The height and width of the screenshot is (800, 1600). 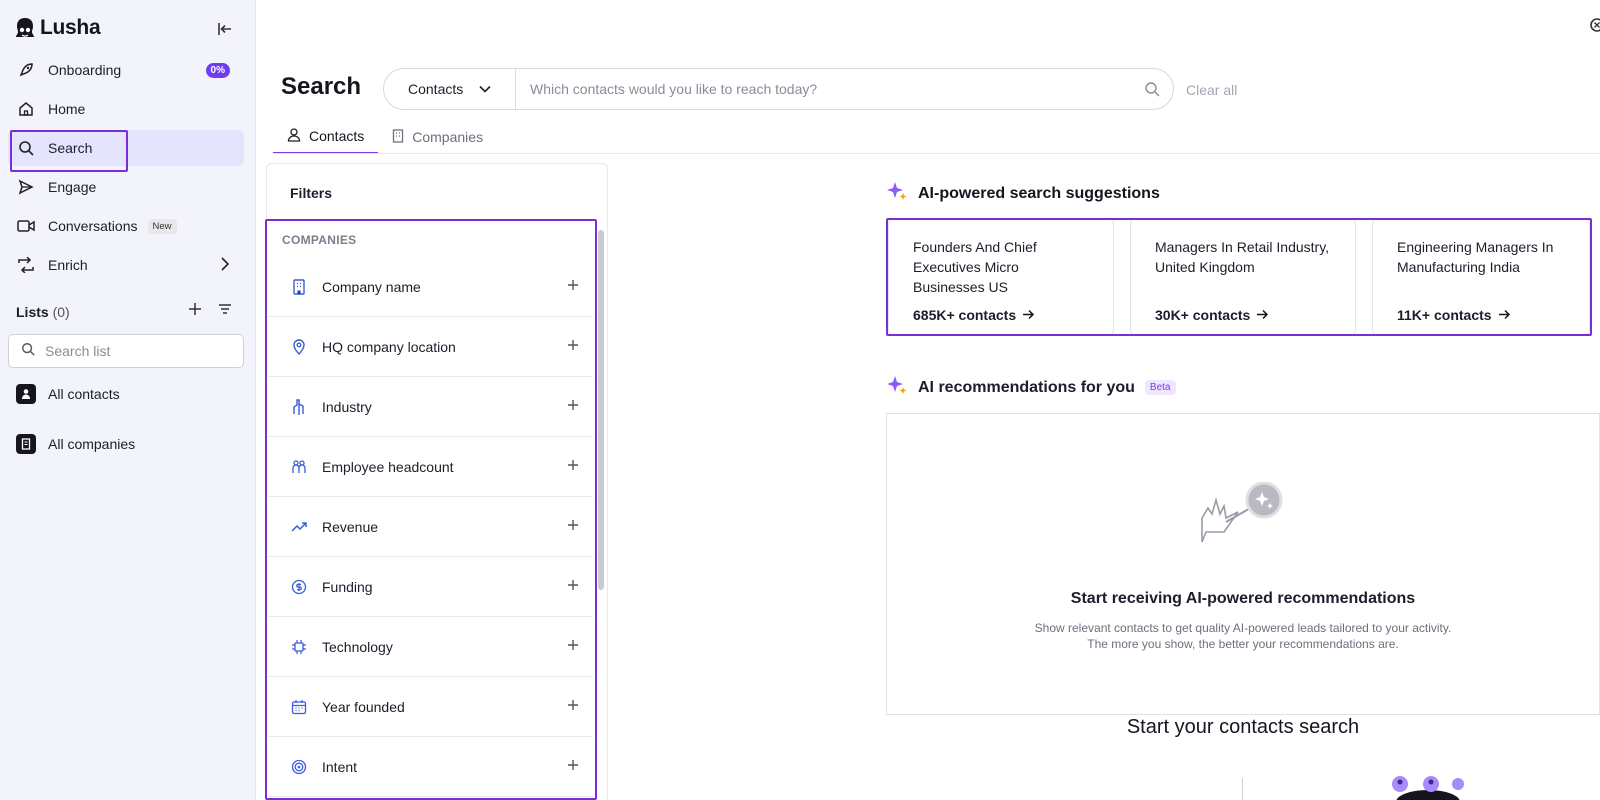 What do you see at coordinates (299, 707) in the screenshot?
I see `calendar-icon` at bounding box center [299, 707].